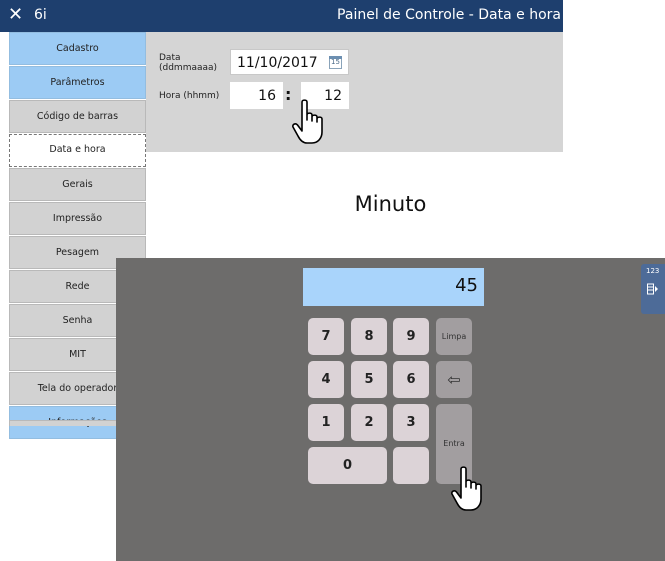 This screenshot has height=561, width=665. I want to click on key-9: 9, so click(411, 336).